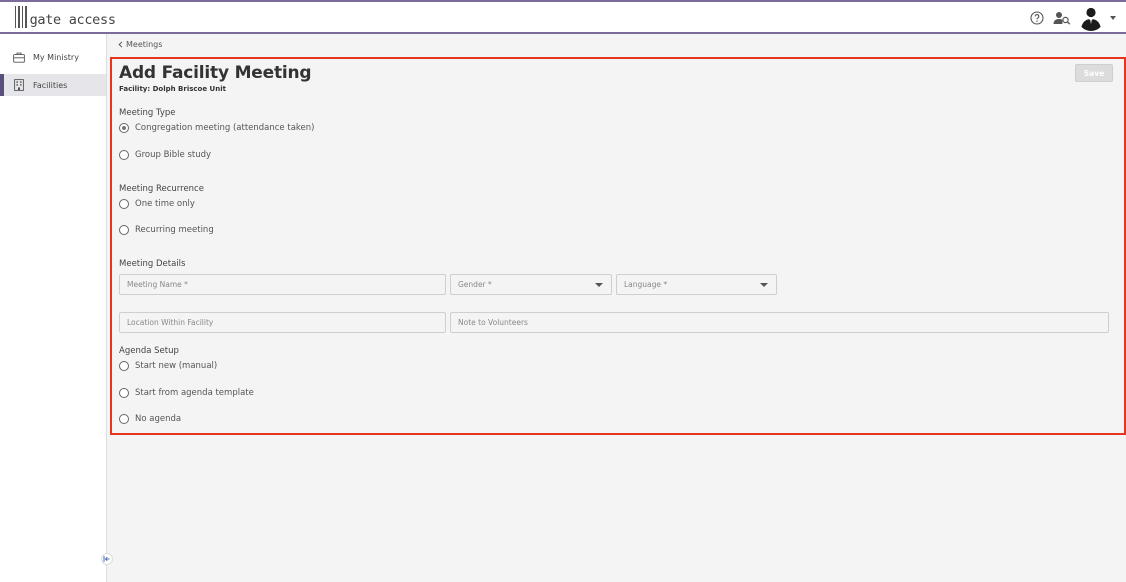 This screenshot has width=1126, height=582. Describe the element at coordinates (144, 44) in the screenshot. I see `breadcrumb-link-meetings: Meetings` at that location.